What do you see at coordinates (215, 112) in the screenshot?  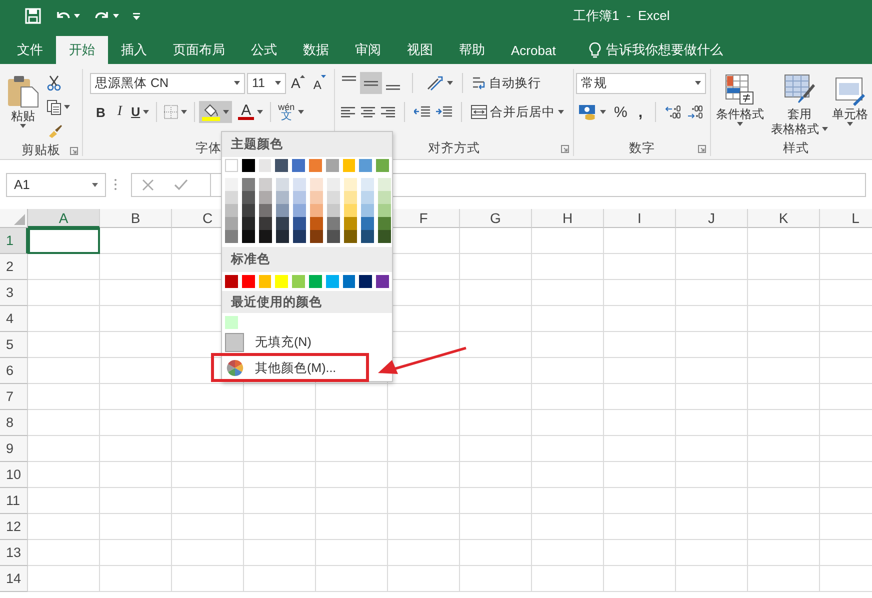 I see `fill-color-button` at bounding box center [215, 112].